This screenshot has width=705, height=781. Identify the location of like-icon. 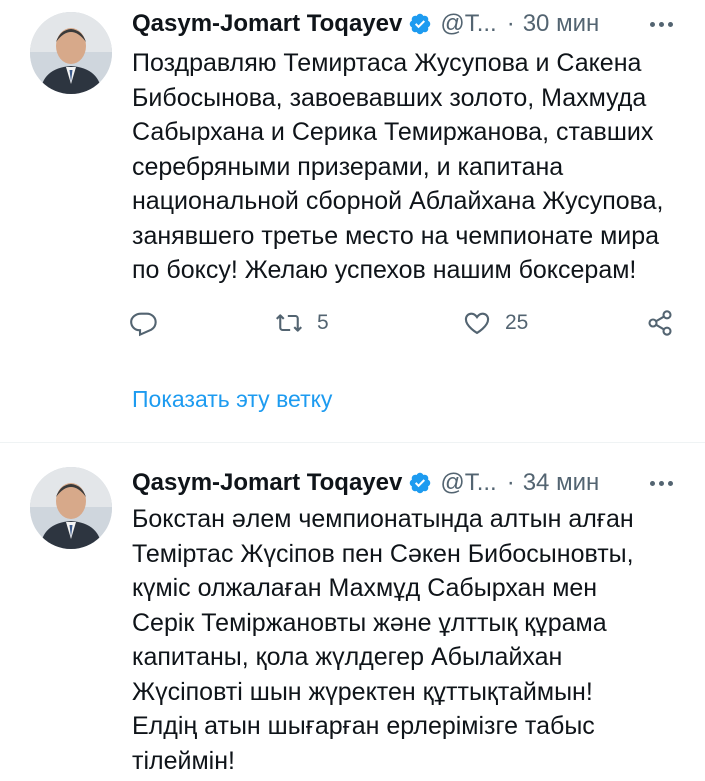
(477, 323).